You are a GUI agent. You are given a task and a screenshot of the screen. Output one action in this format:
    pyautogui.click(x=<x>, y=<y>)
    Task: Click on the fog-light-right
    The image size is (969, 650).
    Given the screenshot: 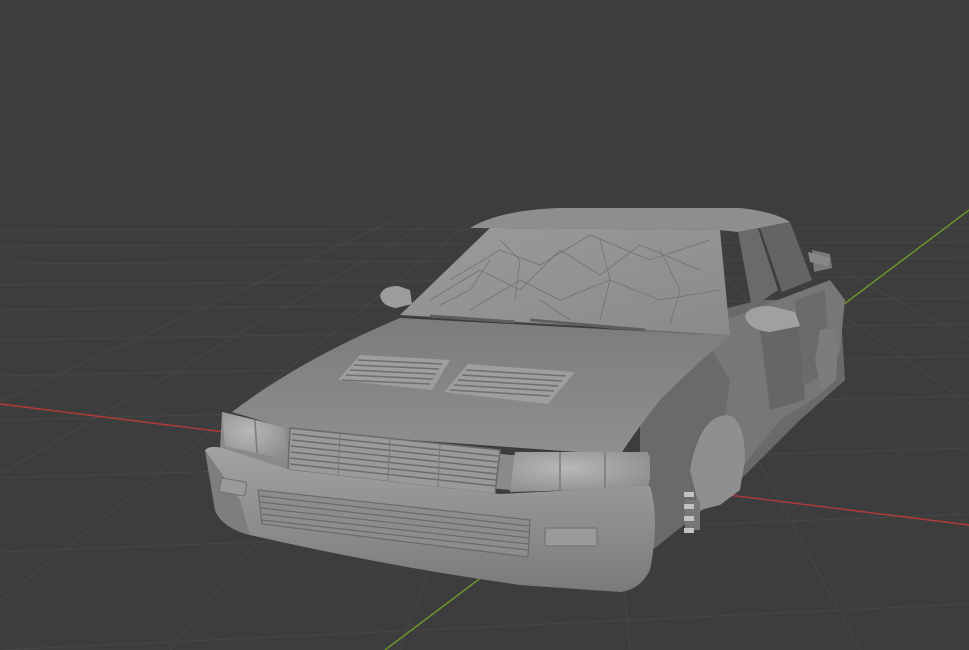 What is the action you would take?
    pyautogui.click(x=571, y=537)
    